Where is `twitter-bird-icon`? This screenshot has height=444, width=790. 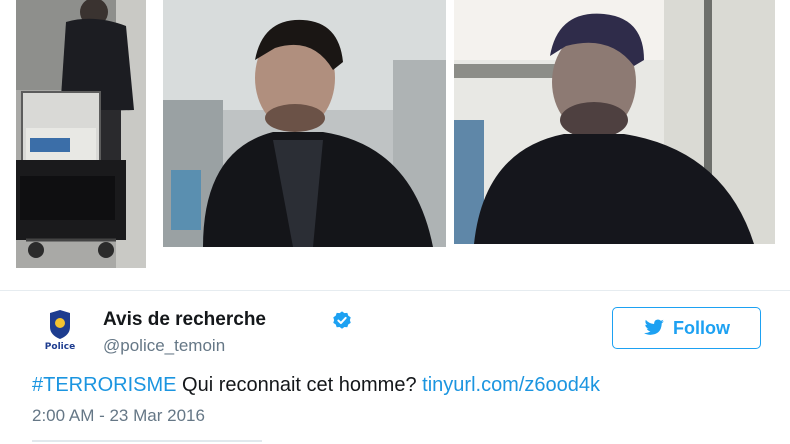
twitter-bird-icon is located at coordinates (654, 327).